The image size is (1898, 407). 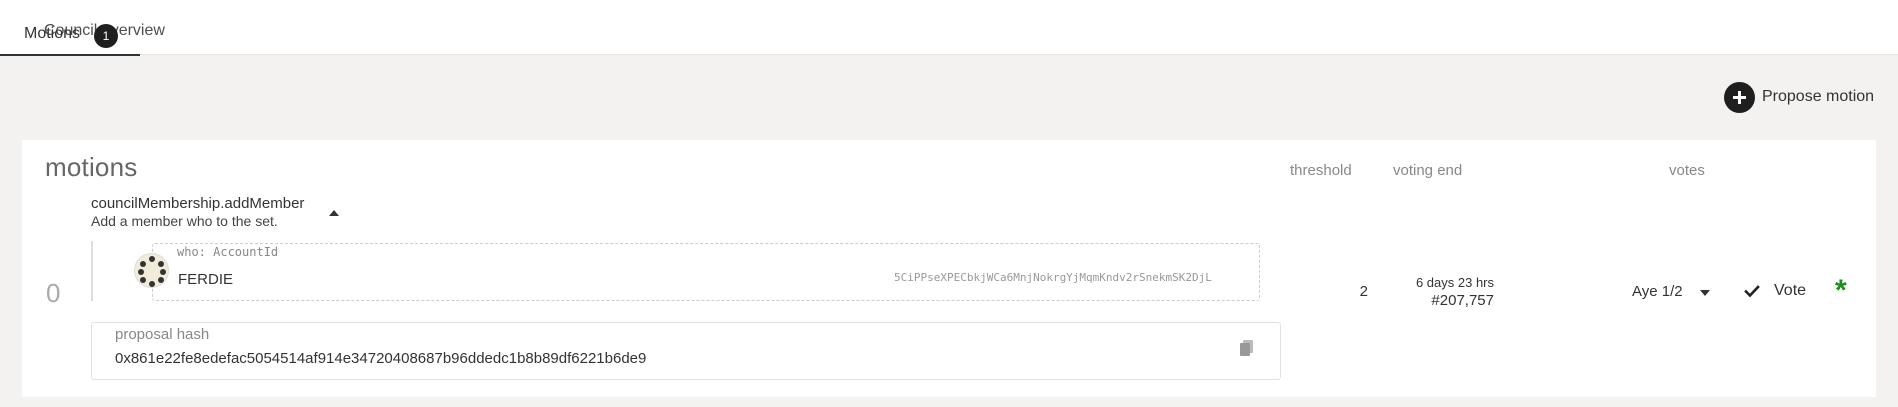 What do you see at coordinates (1428, 170) in the screenshot?
I see `column-header-voting-end: voting end` at bounding box center [1428, 170].